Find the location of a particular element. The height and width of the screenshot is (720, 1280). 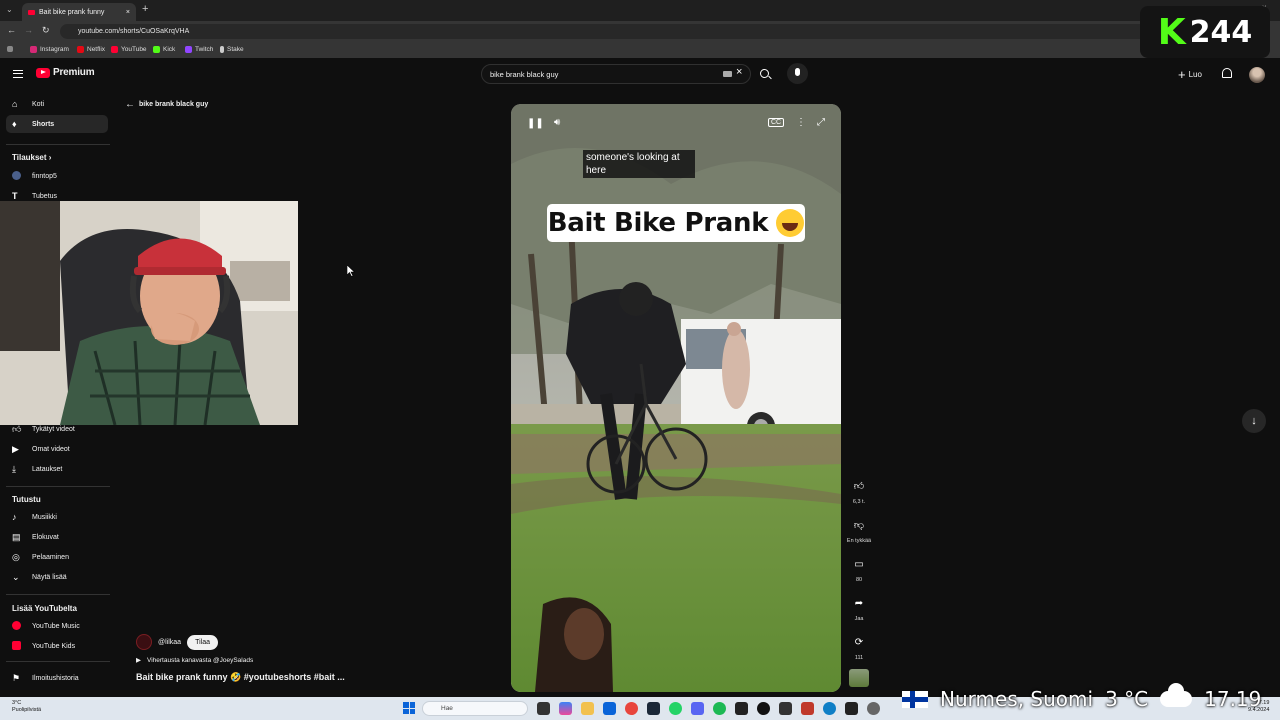

start-button-icon is located at coordinates (409, 708).